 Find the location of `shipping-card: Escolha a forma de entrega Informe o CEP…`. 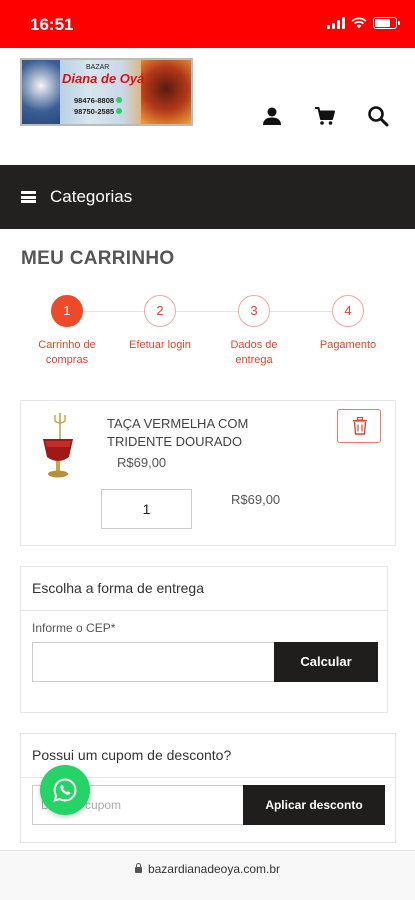

shipping-card: Escolha a forma de entrega Informe o CEP… is located at coordinates (204, 639).